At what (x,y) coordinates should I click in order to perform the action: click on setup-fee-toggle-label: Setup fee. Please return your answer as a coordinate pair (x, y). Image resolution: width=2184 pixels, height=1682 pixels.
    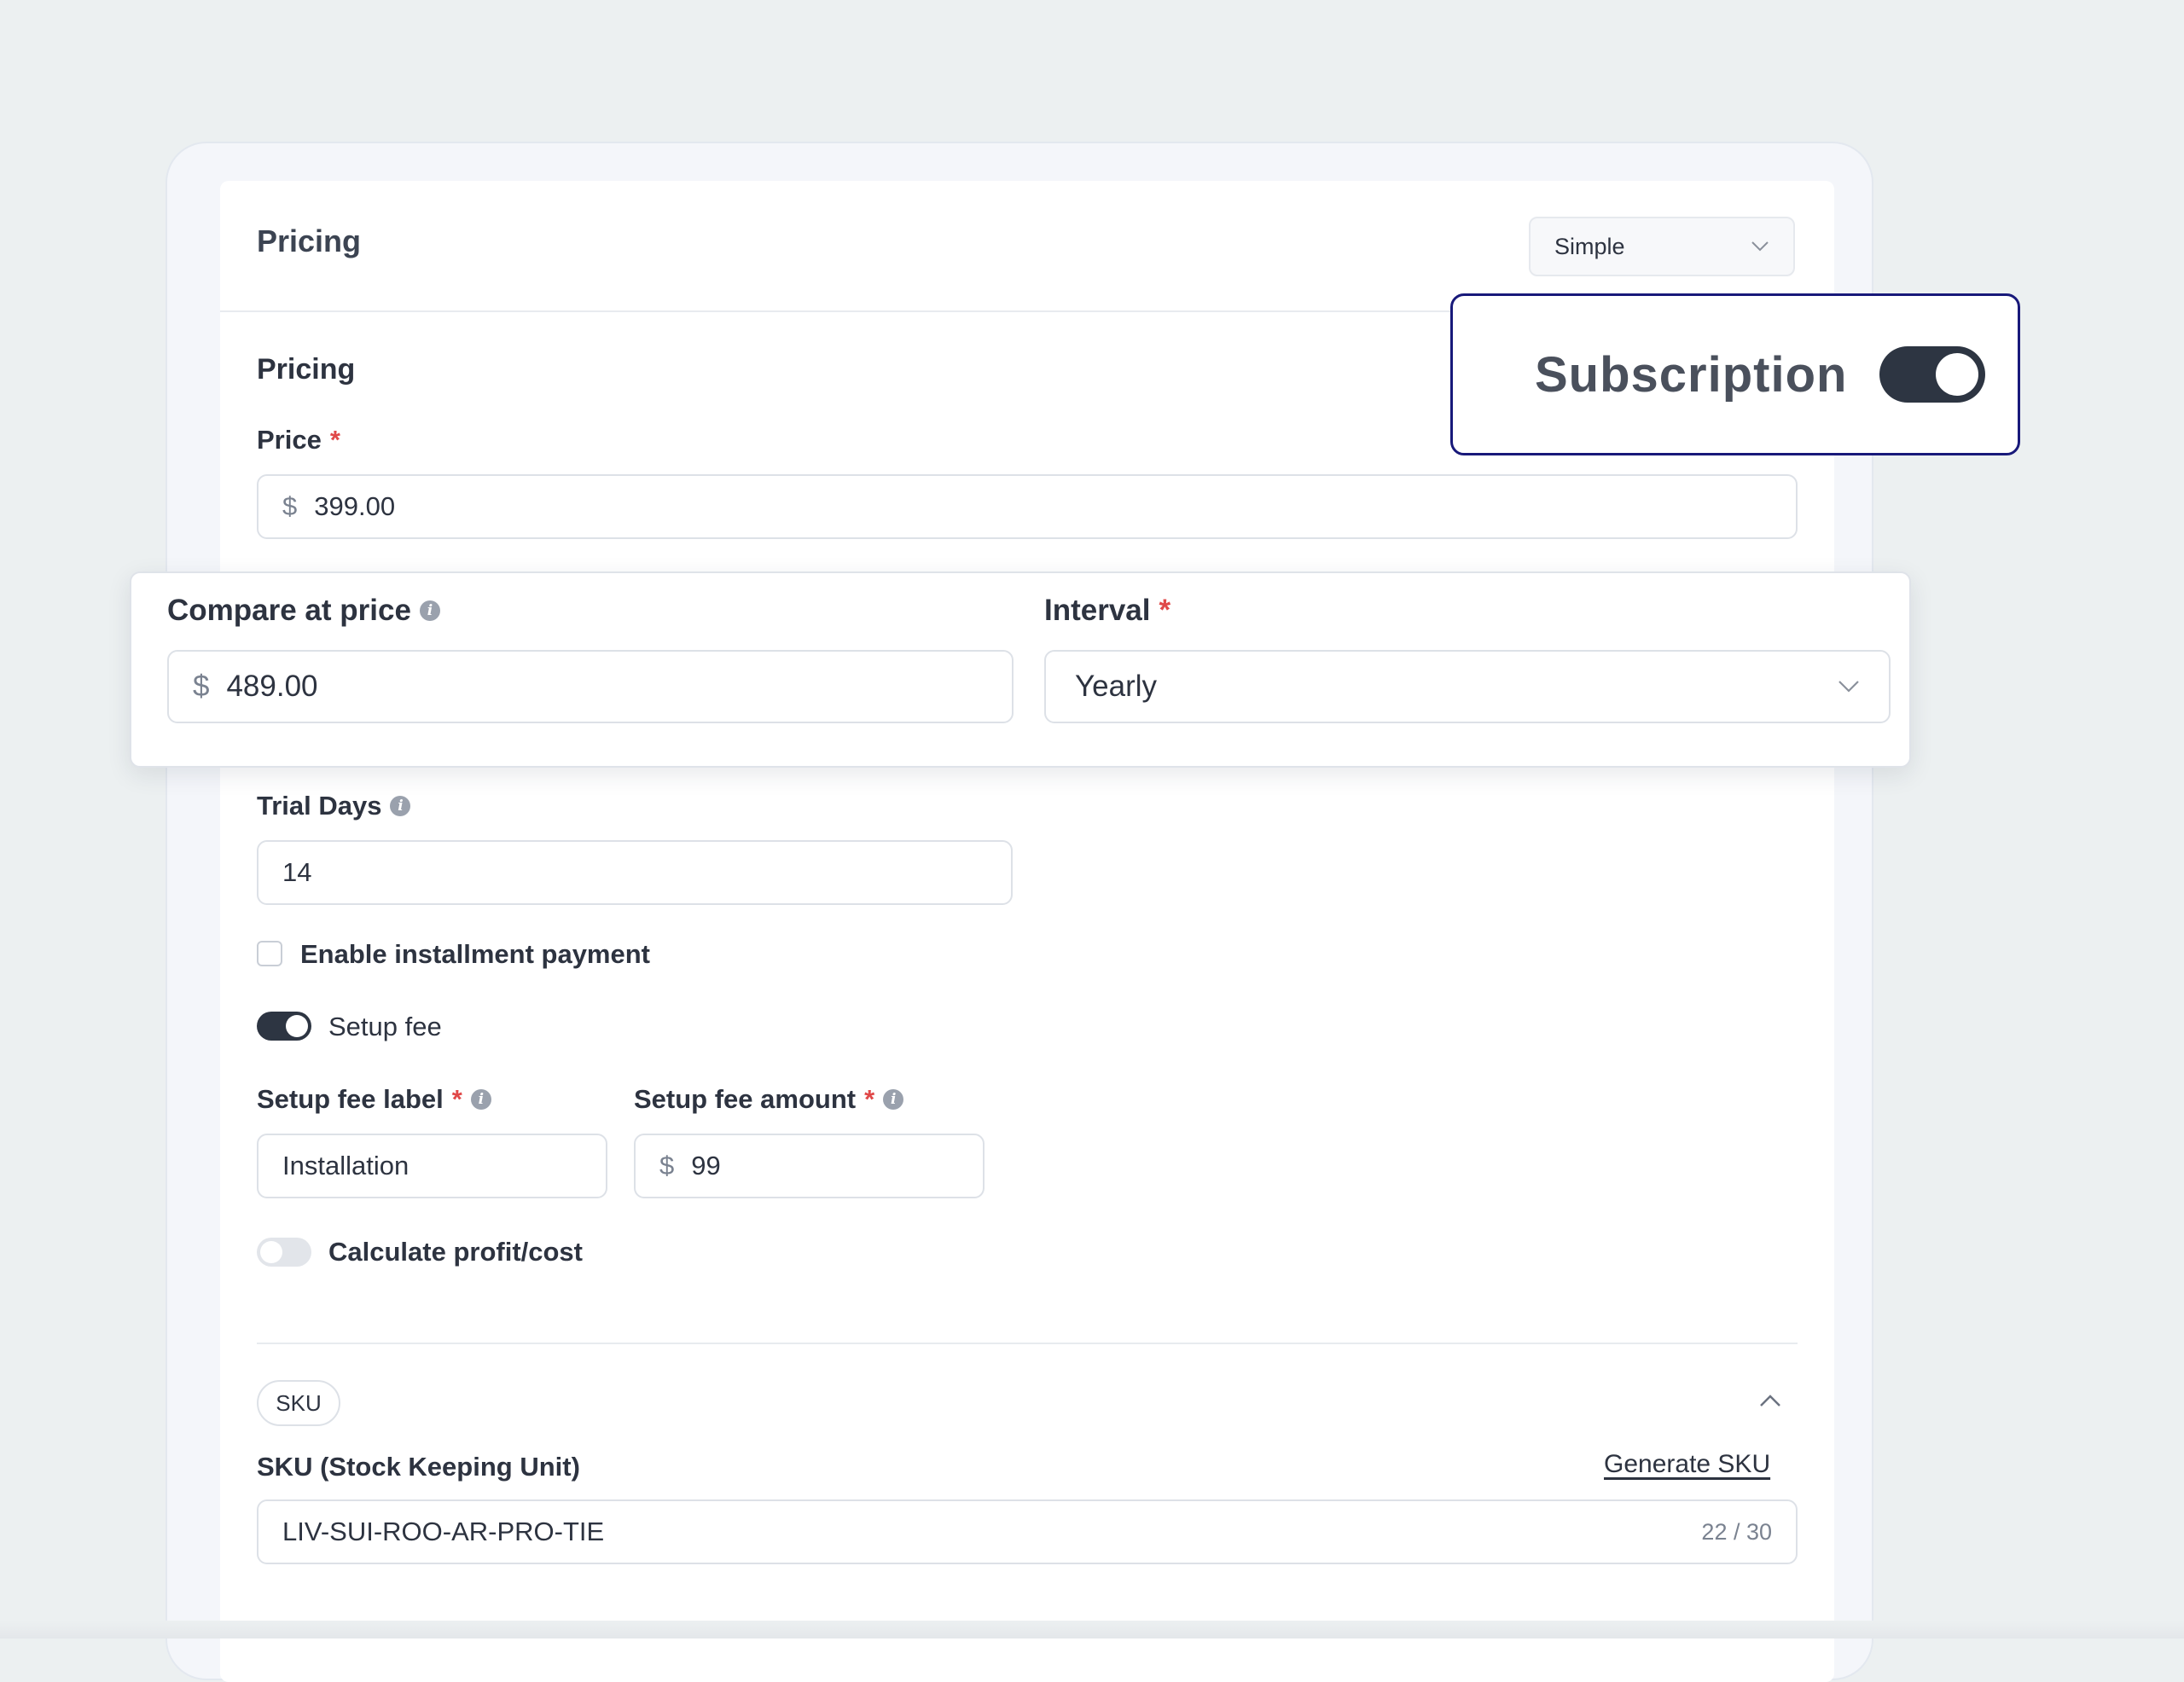
    Looking at the image, I should click on (385, 1026).